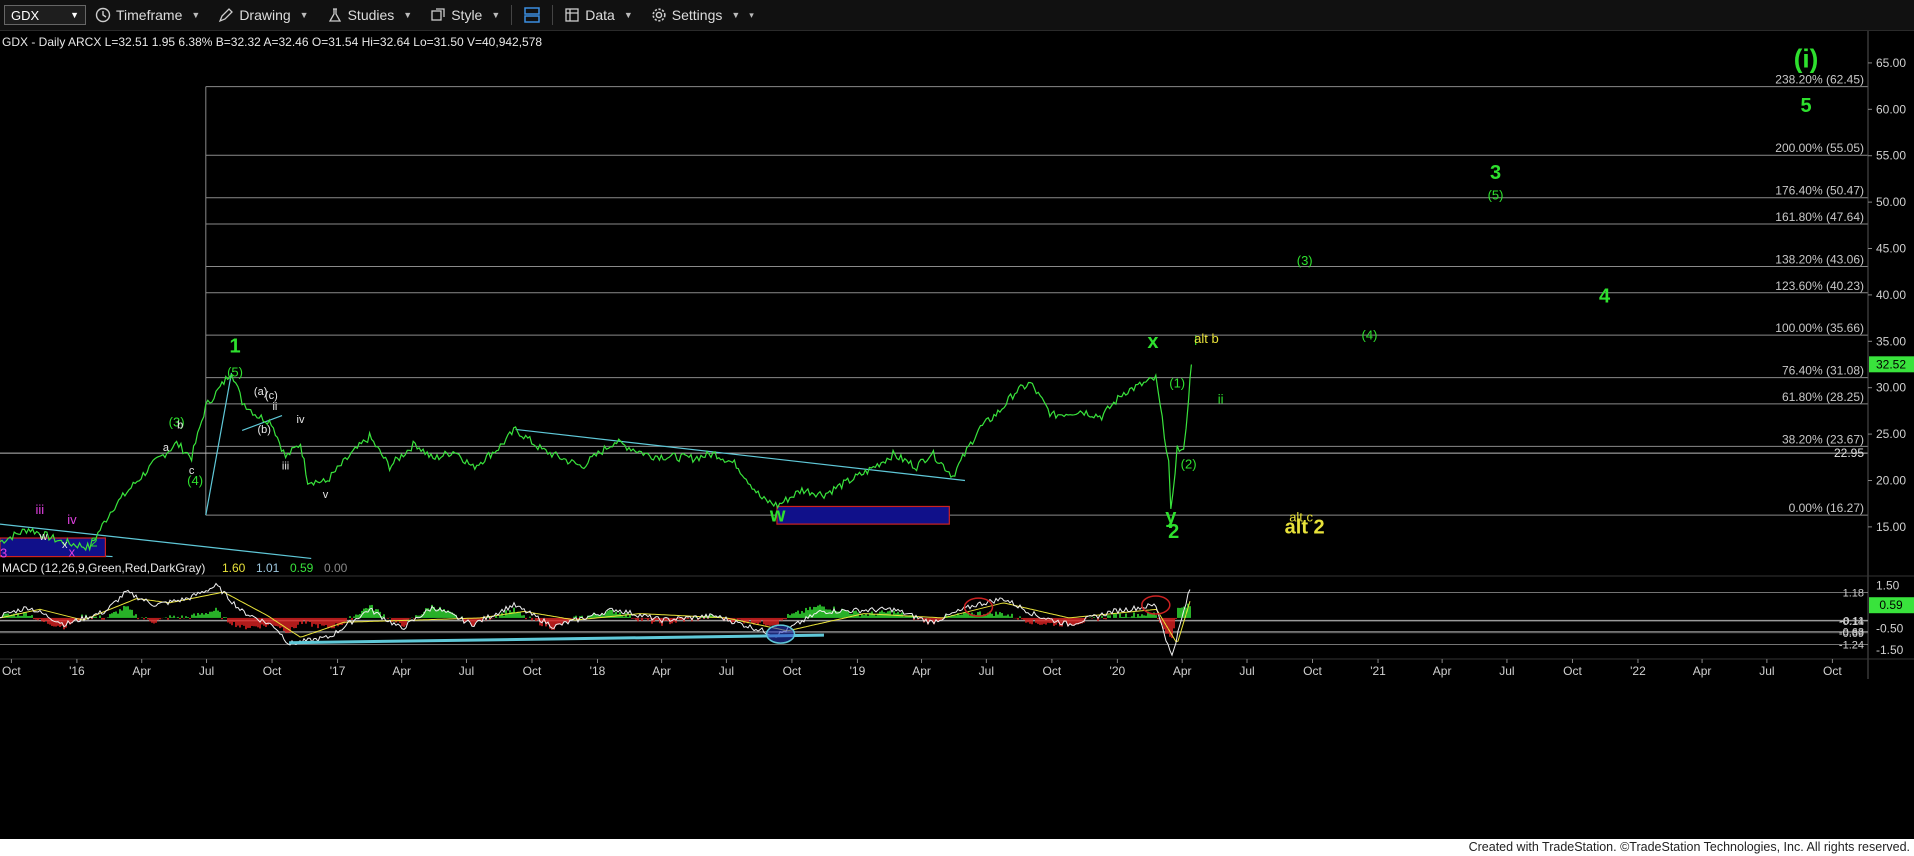 The image size is (1914, 856). Describe the element at coordinates (103, 568) in the screenshot. I see `macd-header: MACD (12,26,9,Green,Red,DarkGray)` at that location.